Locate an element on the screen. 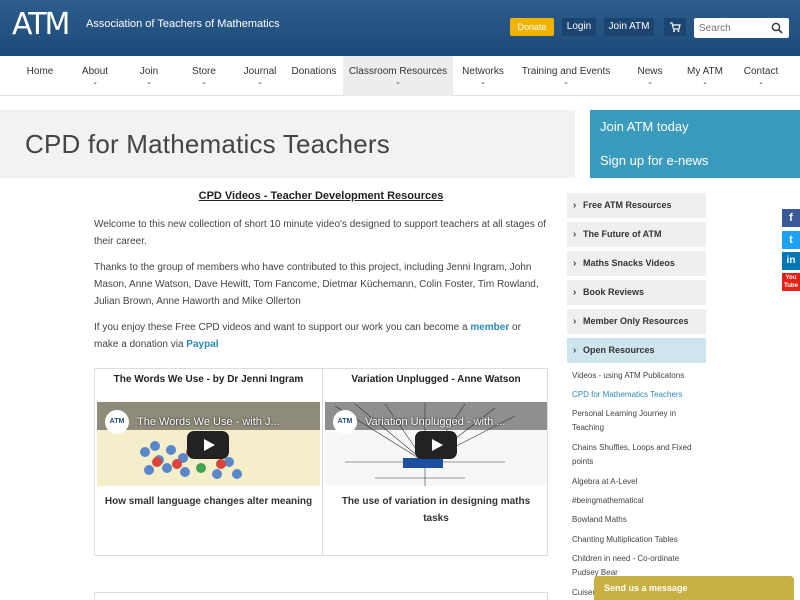  sidebar-item-open-resources: Open Resources is located at coordinates (636, 350).